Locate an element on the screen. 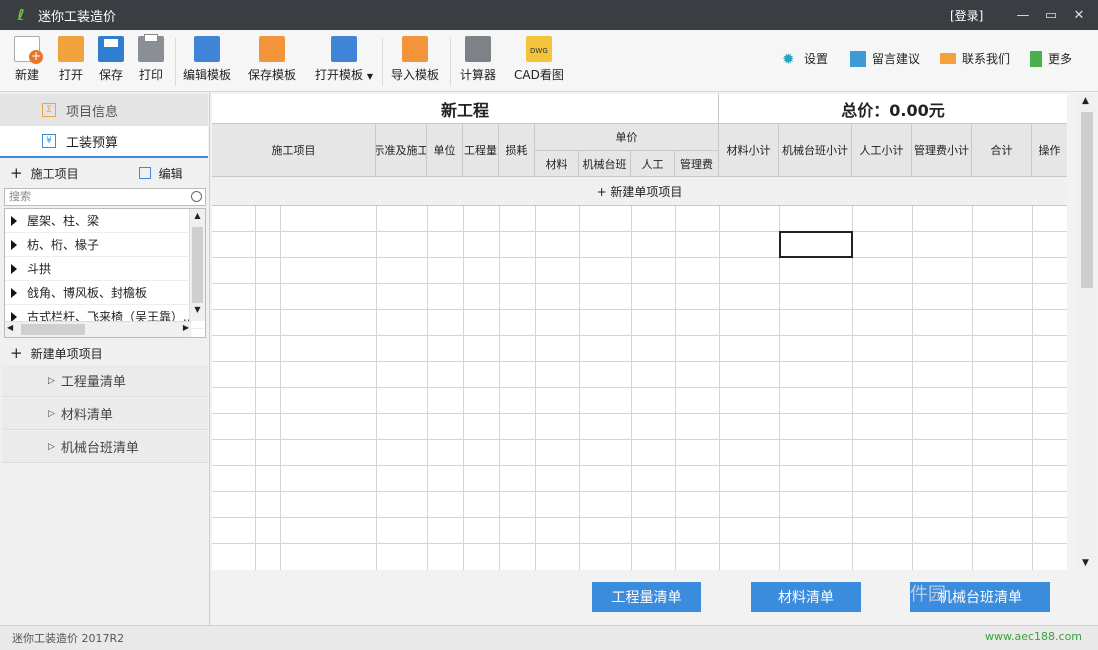  gear-icon: ✹ is located at coordinates (788, 58).